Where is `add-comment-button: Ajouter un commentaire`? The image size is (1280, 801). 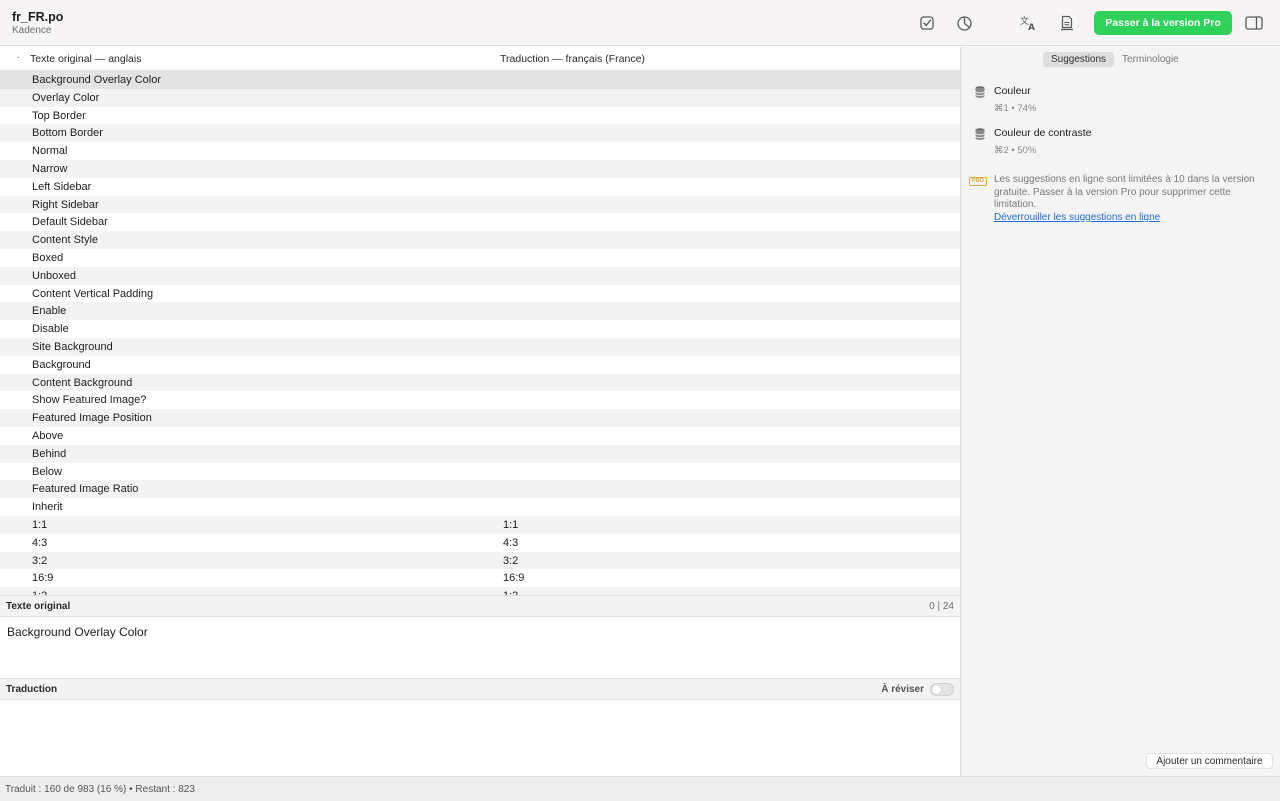 add-comment-button: Ajouter un commentaire is located at coordinates (1209, 761).